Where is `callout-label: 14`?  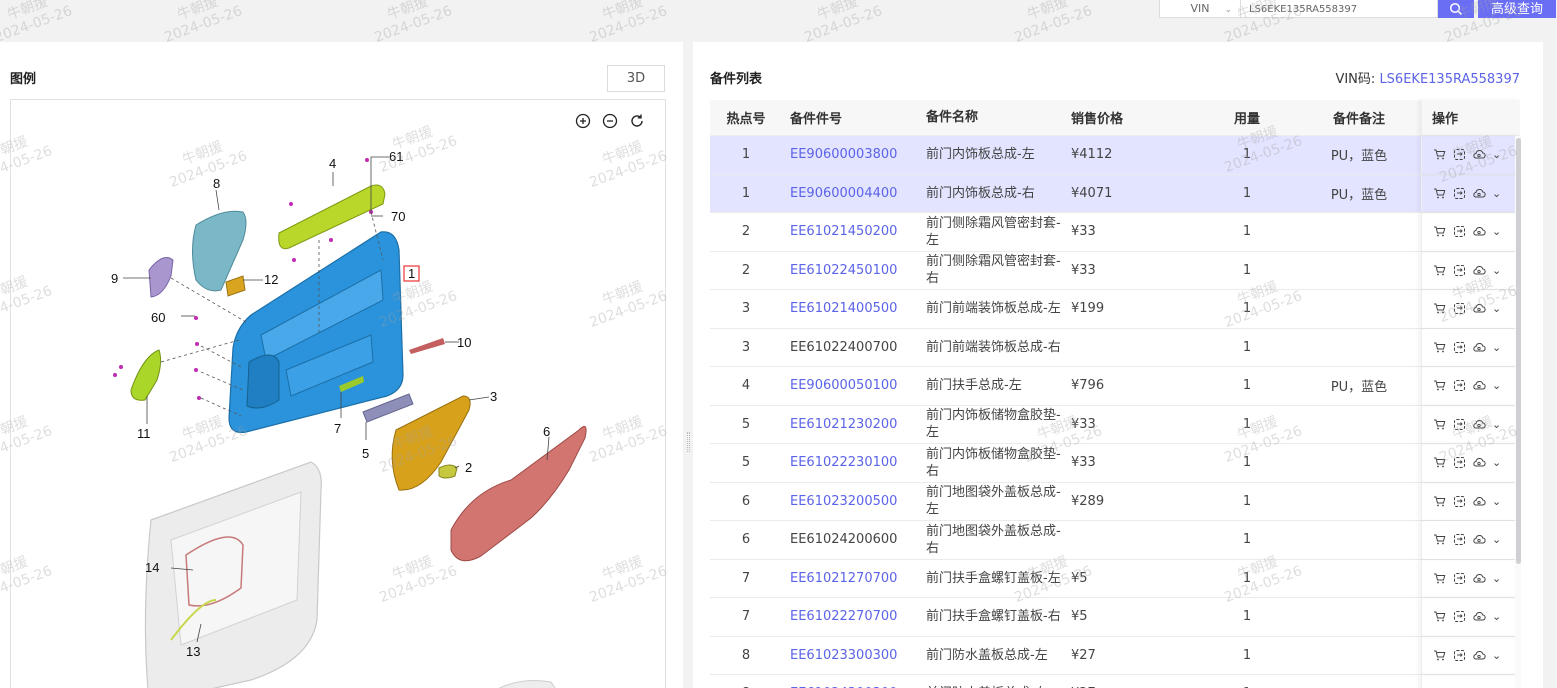 callout-label: 14 is located at coordinates (152, 567).